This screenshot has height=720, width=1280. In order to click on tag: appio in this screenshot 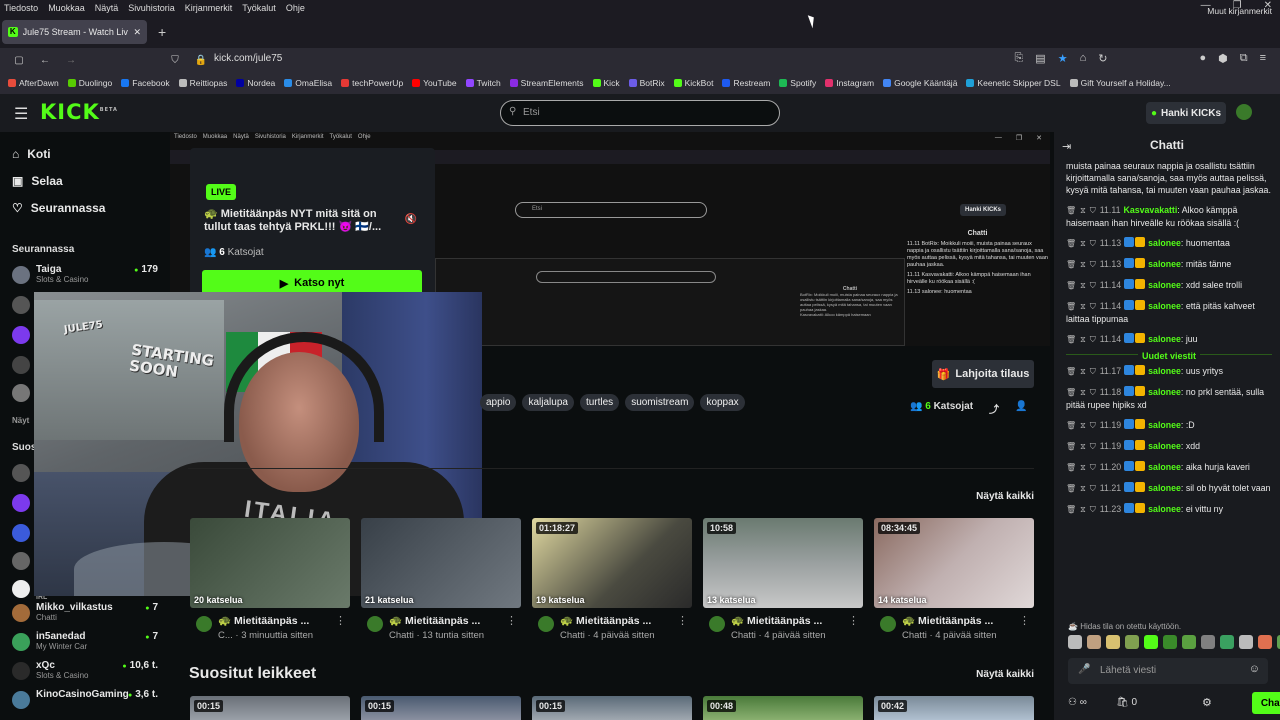, I will do `click(498, 402)`.